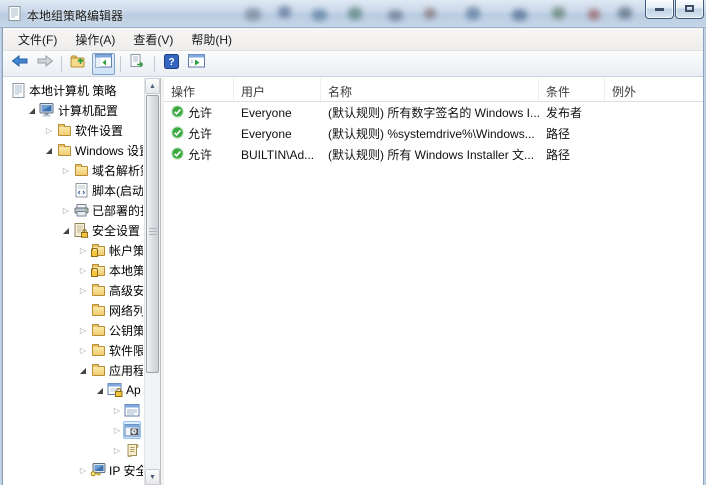 The height and width of the screenshot is (485, 706). What do you see at coordinates (73, 470) in the screenshot?
I see `tree-item-ip-security: IP 安全` at bounding box center [73, 470].